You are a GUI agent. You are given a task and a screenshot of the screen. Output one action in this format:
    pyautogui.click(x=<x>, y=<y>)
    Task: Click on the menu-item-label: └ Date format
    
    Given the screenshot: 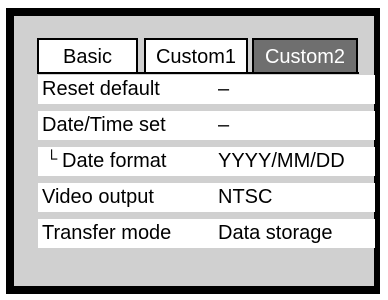 What is the action you would take?
    pyautogui.click(x=106, y=162)
    